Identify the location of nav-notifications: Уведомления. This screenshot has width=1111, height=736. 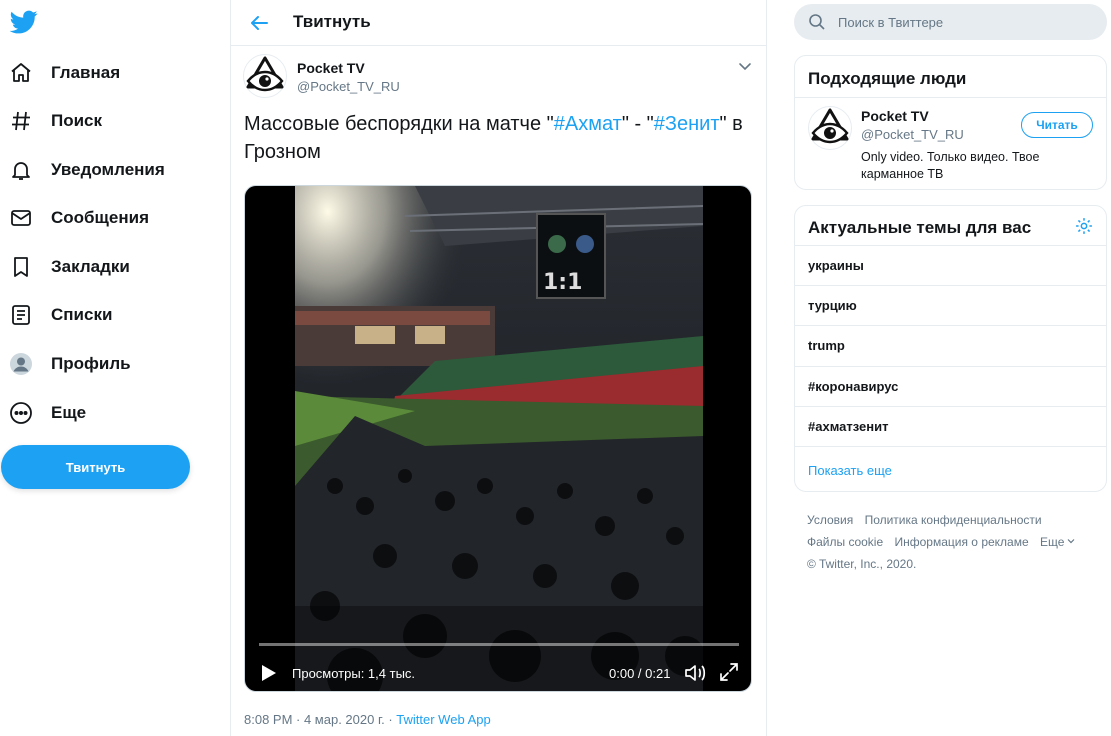
(86, 170).